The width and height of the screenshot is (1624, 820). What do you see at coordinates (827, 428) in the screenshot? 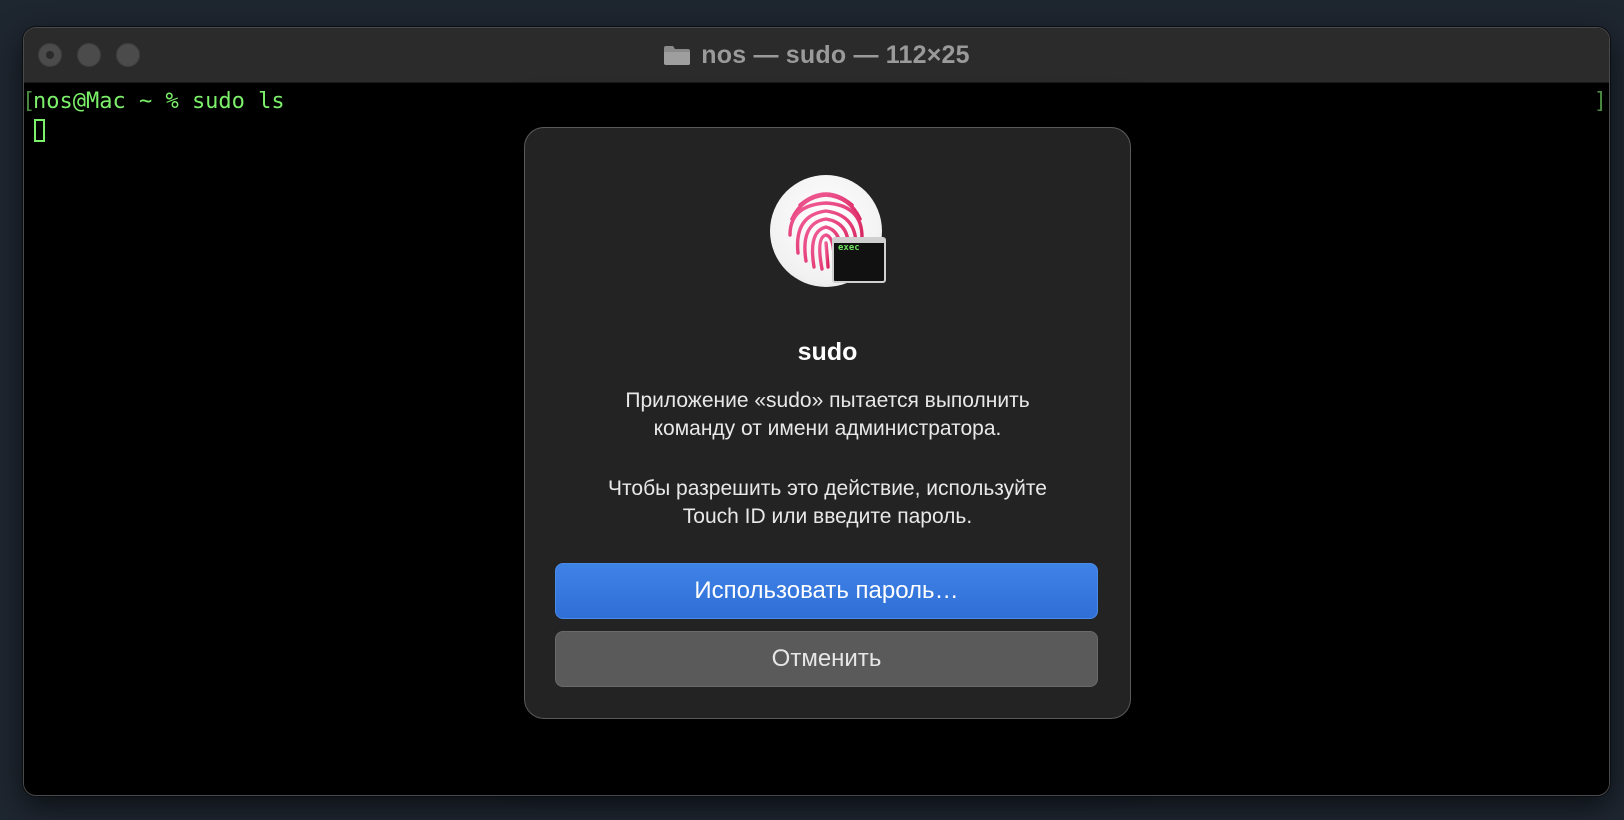
I see `dialog-message-line-2: команду от имени администратора.` at bounding box center [827, 428].